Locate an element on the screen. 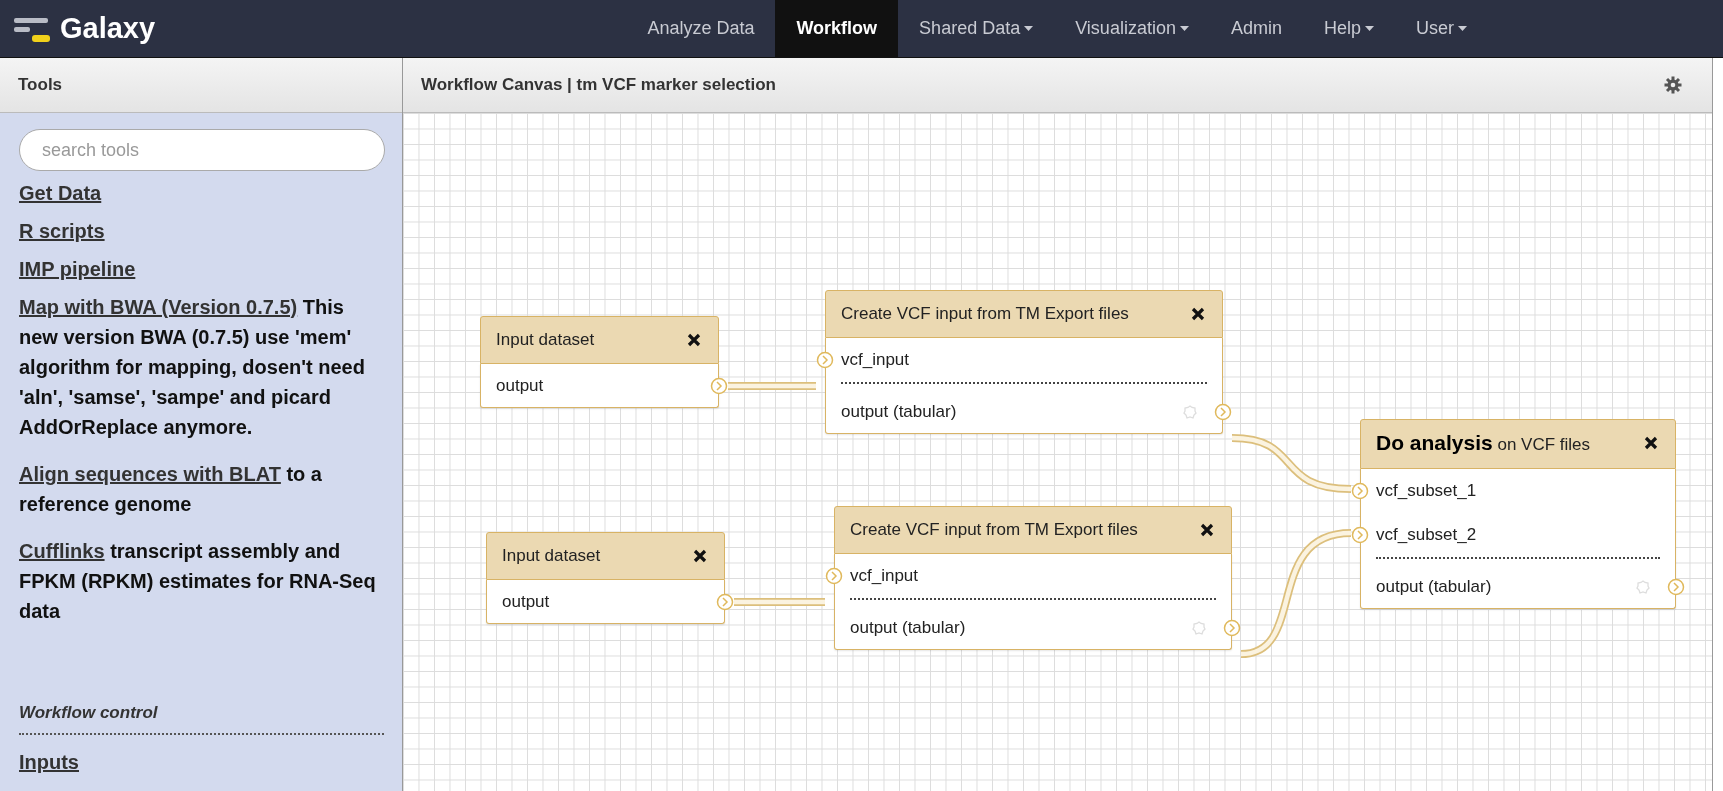  canvas-title: Workflow Canvas | tm VCF marker selection is located at coordinates (598, 85).